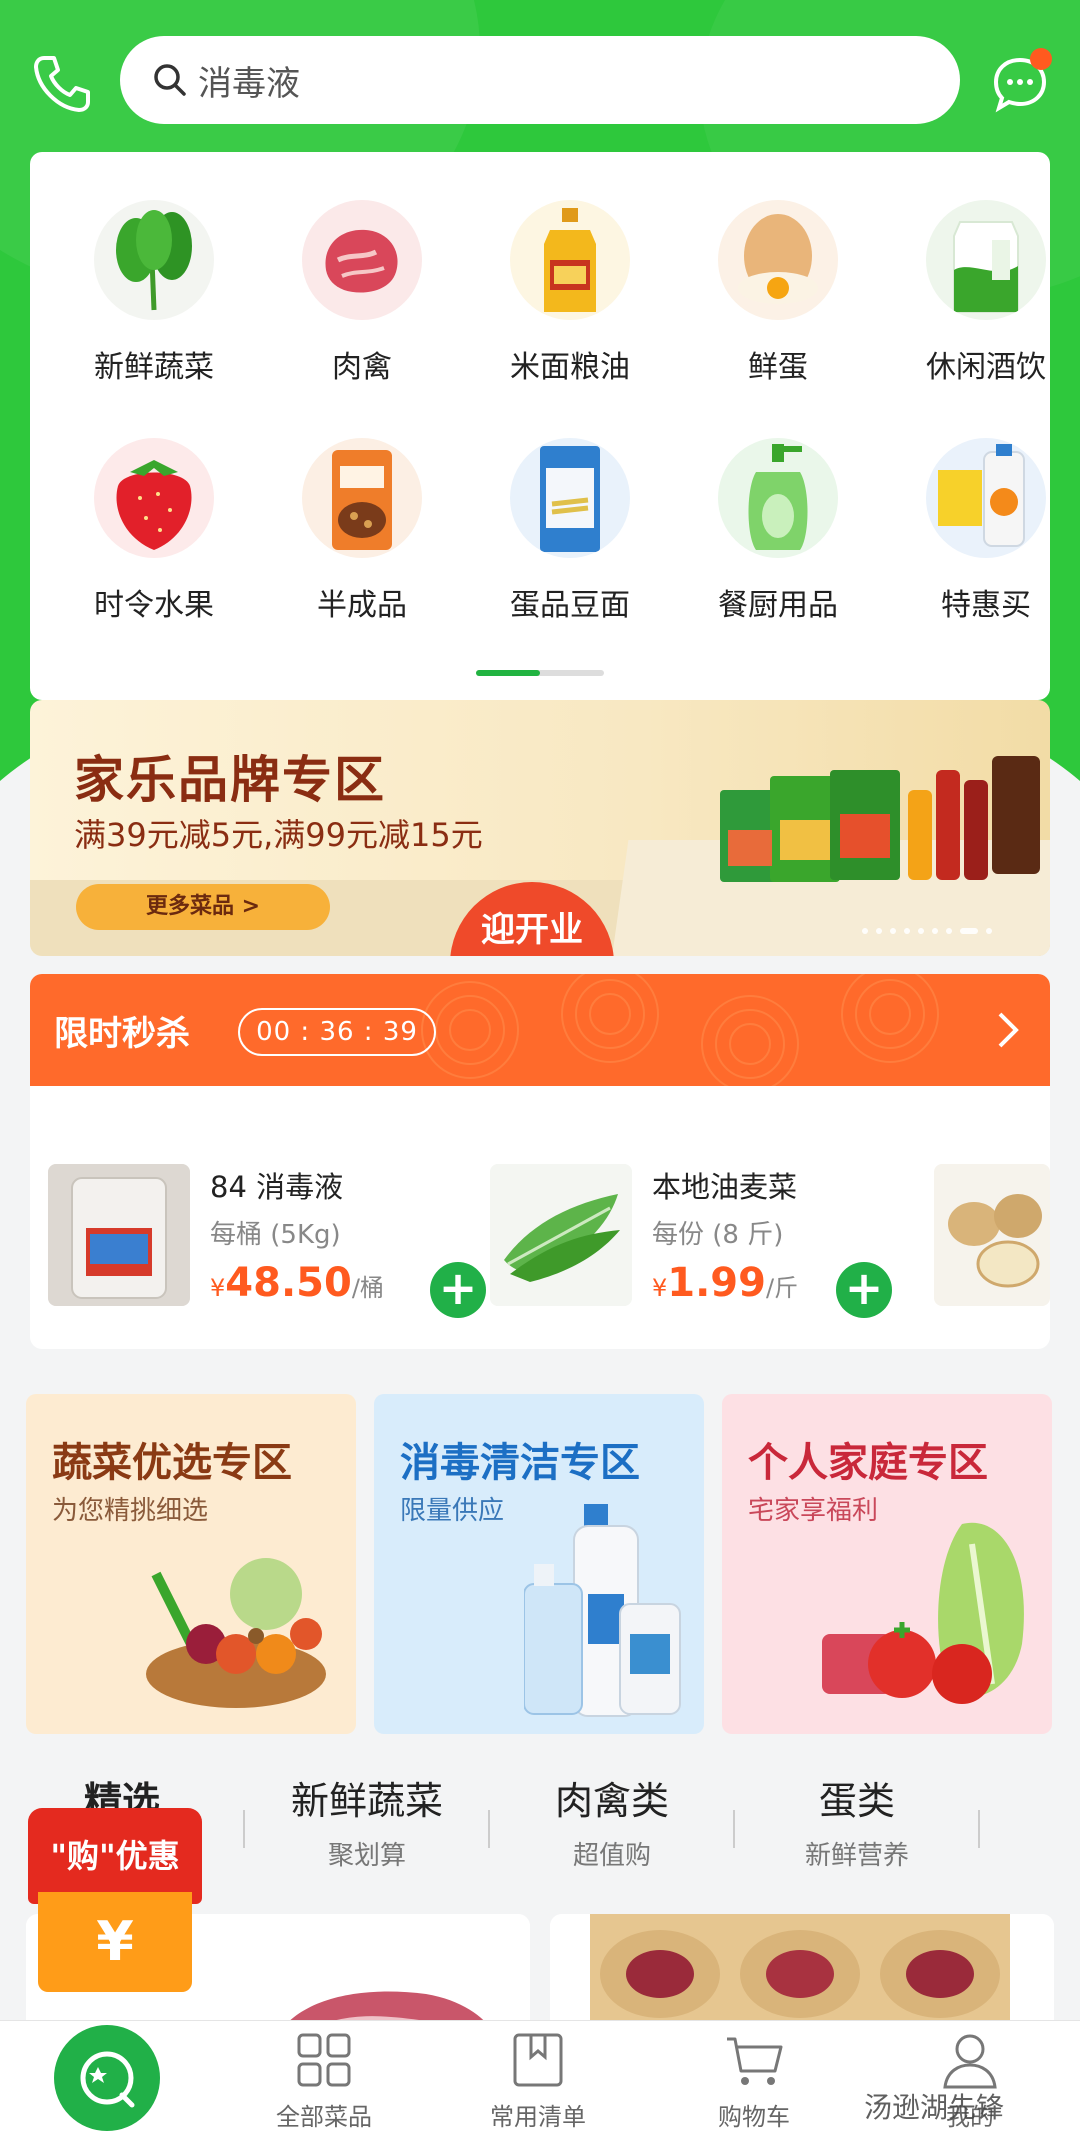 The height and width of the screenshot is (2155, 1080). I want to click on noodle-icon, so click(570, 498).